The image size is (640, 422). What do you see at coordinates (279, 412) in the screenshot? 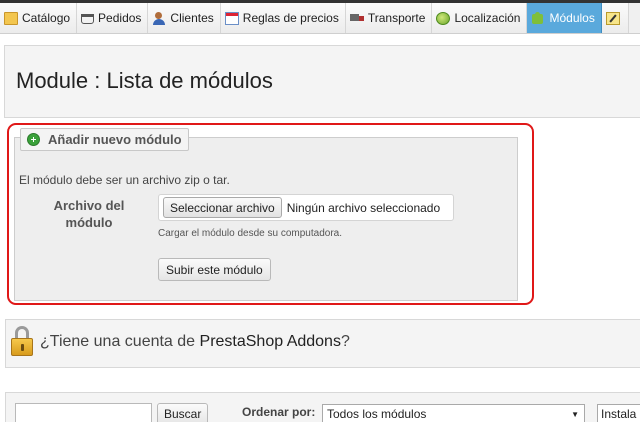
I see `order-by-label: Ordenar por:` at bounding box center [279, 412].